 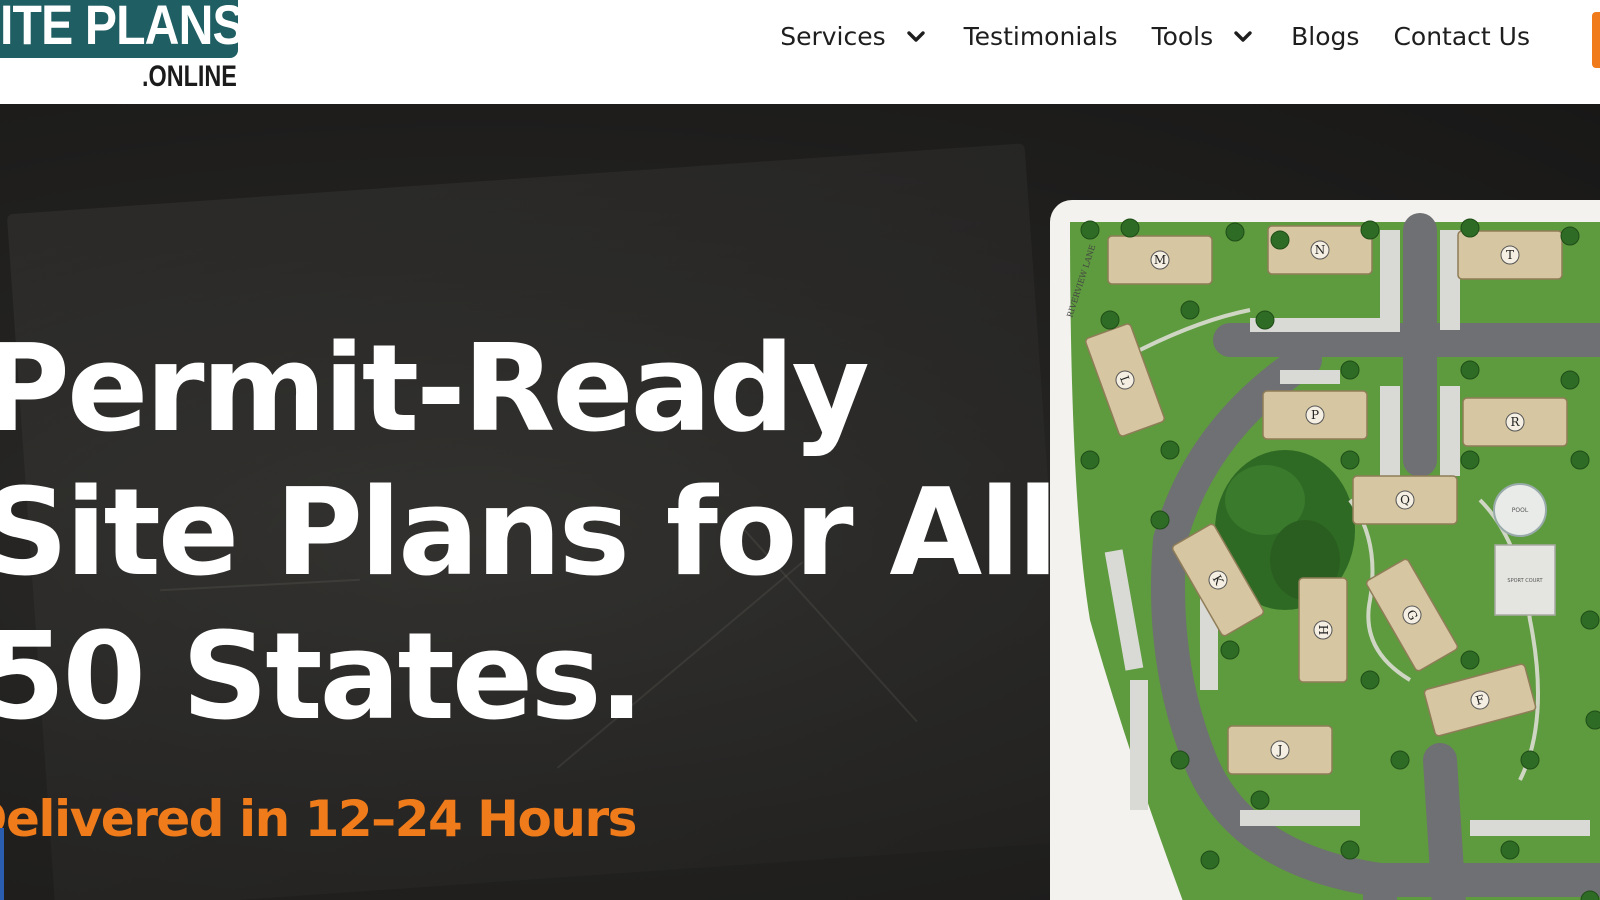 I want to click on nav-item-contact-us: Contact Us, so click(x=1461, y=36).